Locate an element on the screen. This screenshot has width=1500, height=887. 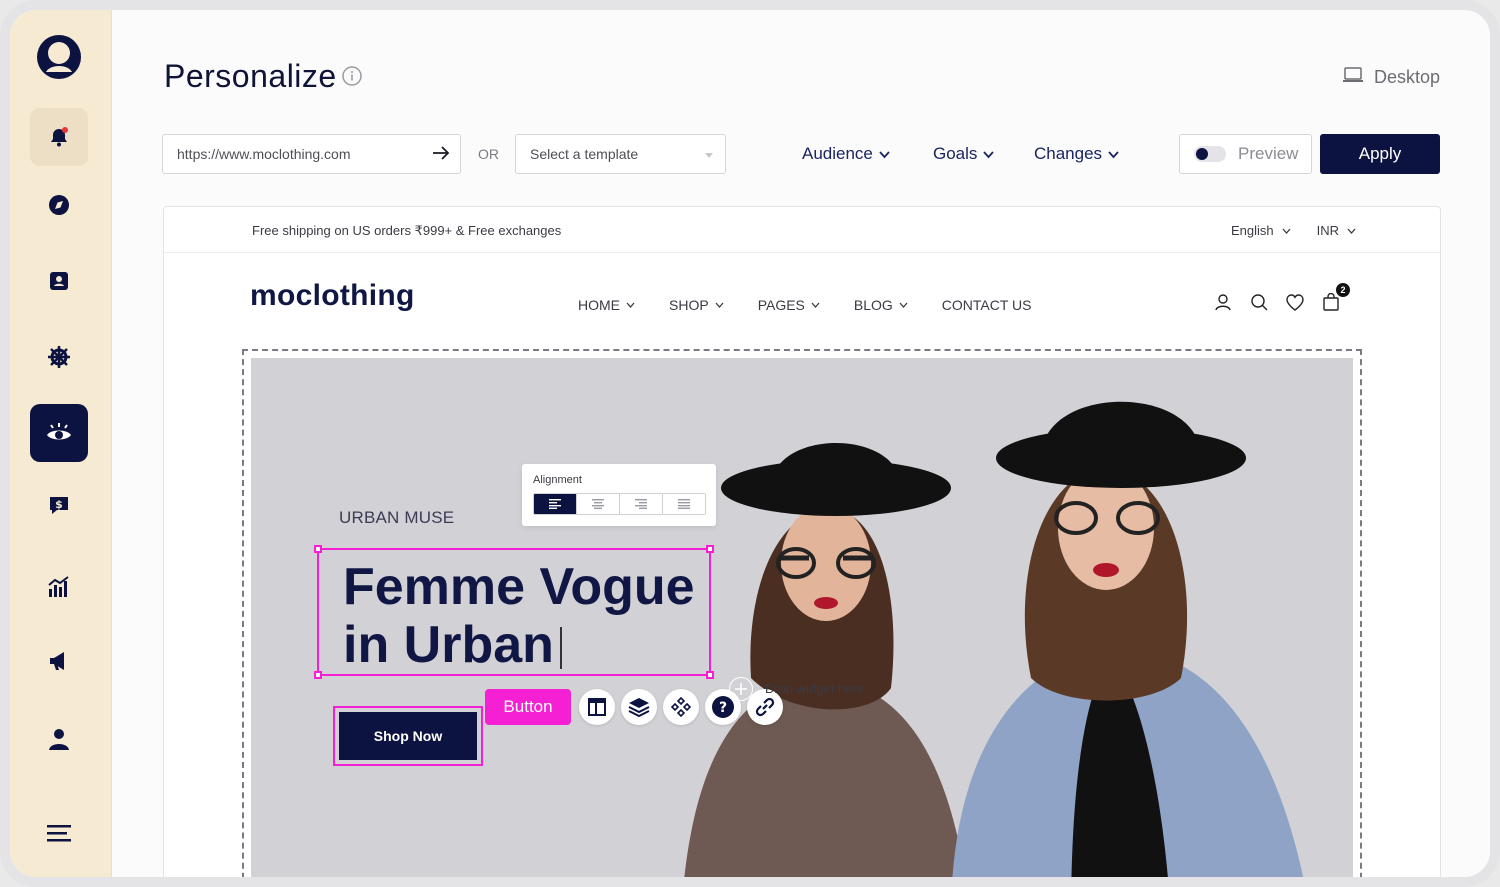
preview-toggle: Preview is located at coordinates (1245, 154).